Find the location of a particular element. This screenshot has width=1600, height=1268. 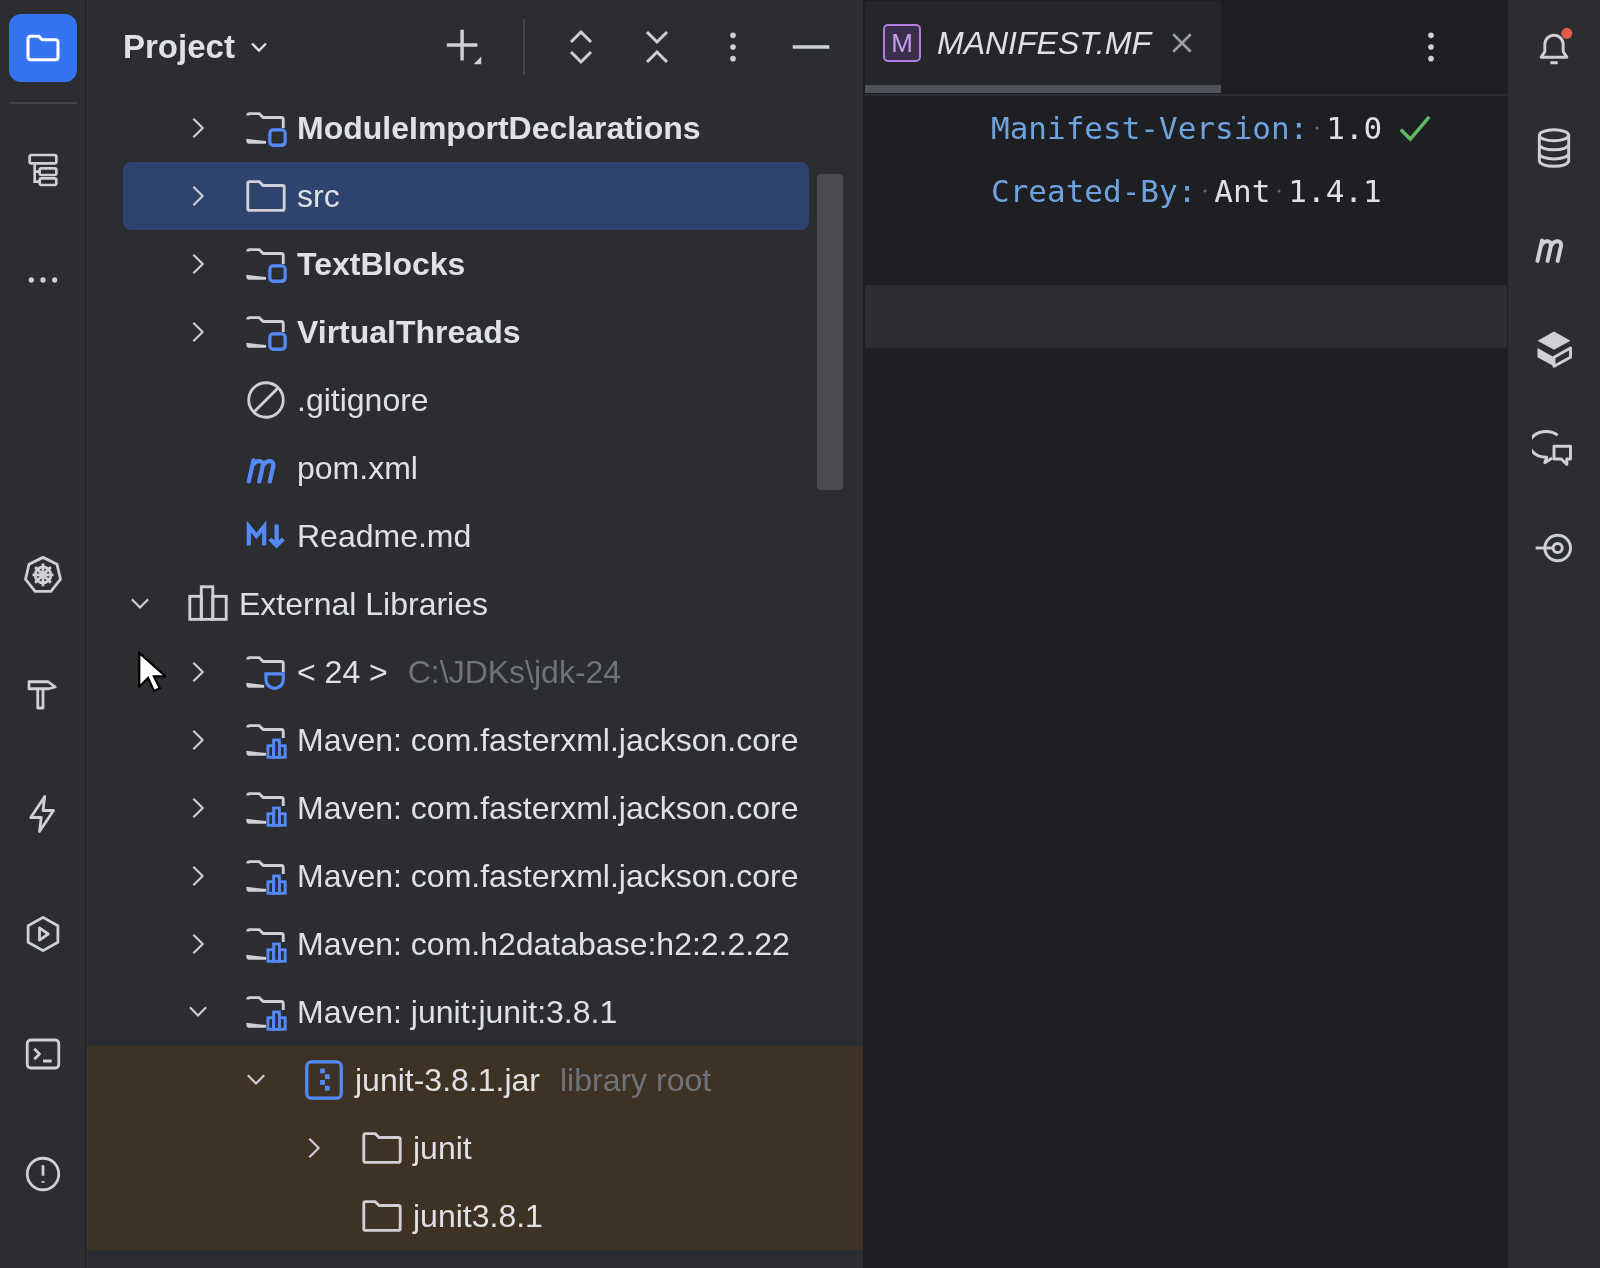

project-folder-icon is located at coordinates (42, 48).